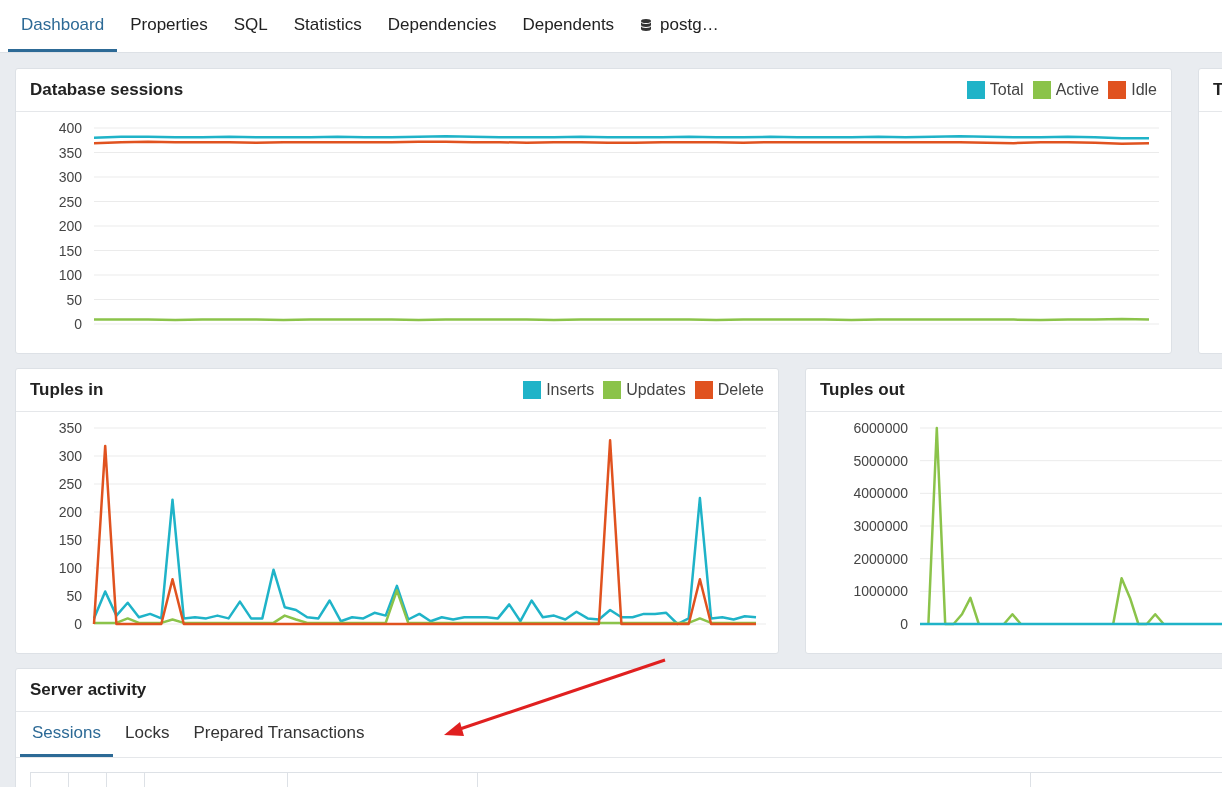 Image resolution: width=1222 pixels, height=787 pixels. Describe the element at coordinates (88, 690) in the screenshot. I see `card-title: Server activity` at that location.